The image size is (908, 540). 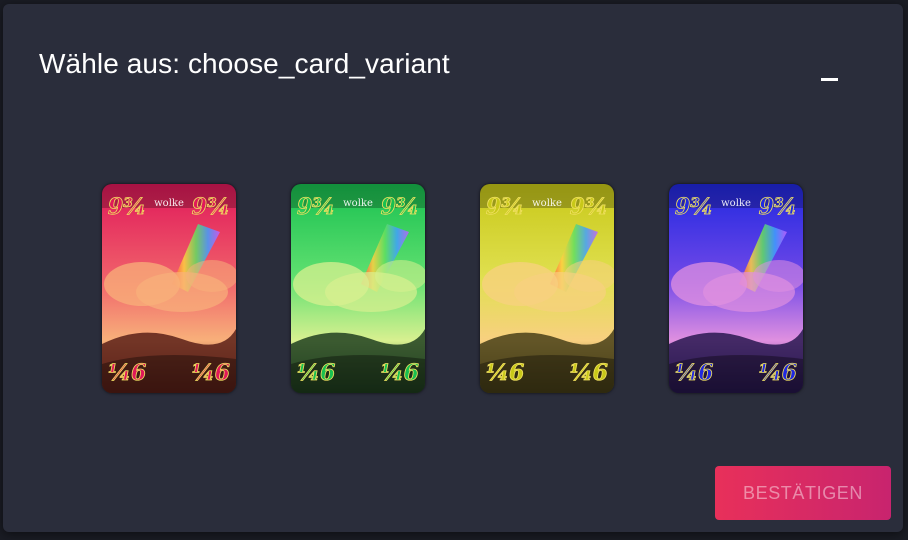 What do you see at coordinates (244, 63) in the screenshot?
I see `dialog-title: Wähle aus: choose_card_variant` at bounding box center [244, 63].